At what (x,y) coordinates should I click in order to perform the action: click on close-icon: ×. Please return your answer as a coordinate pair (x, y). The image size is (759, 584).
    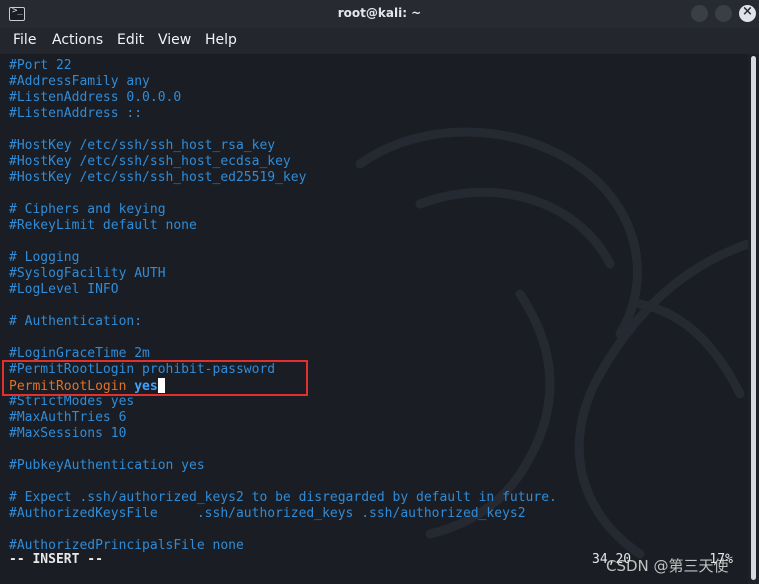
    Looking at the image, I should click on (747, 11).